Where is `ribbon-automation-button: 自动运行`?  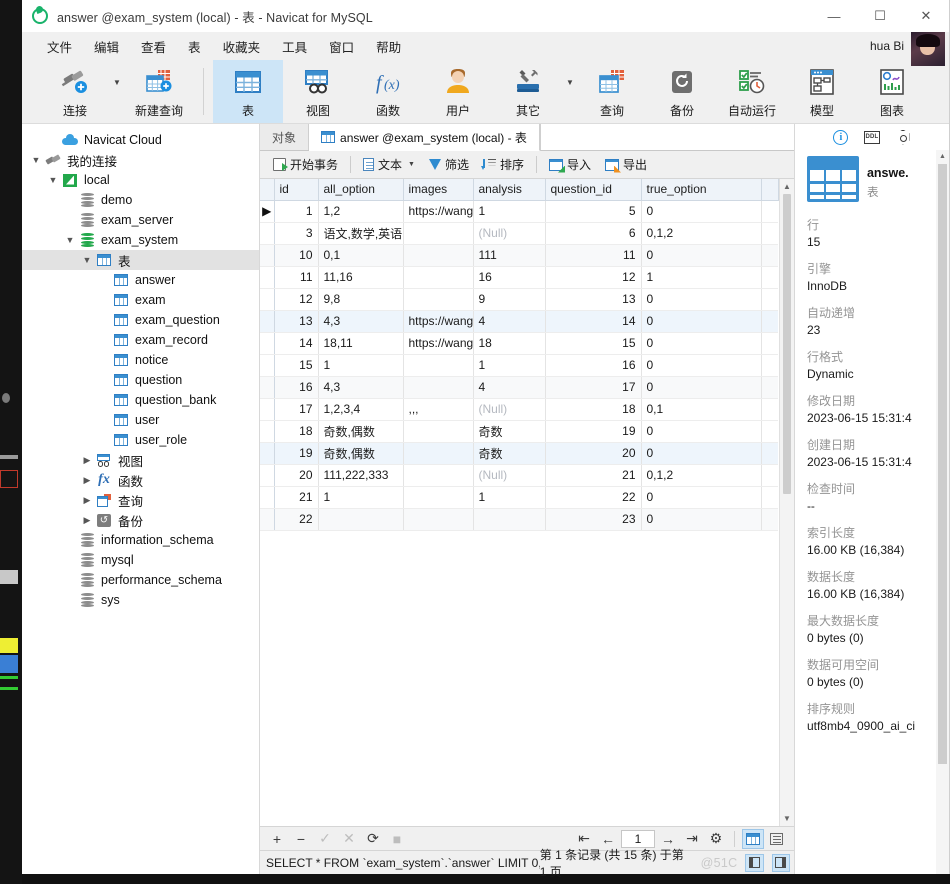
ribbon-automation-button: 自动运行 is located at coordinates (752, 91).